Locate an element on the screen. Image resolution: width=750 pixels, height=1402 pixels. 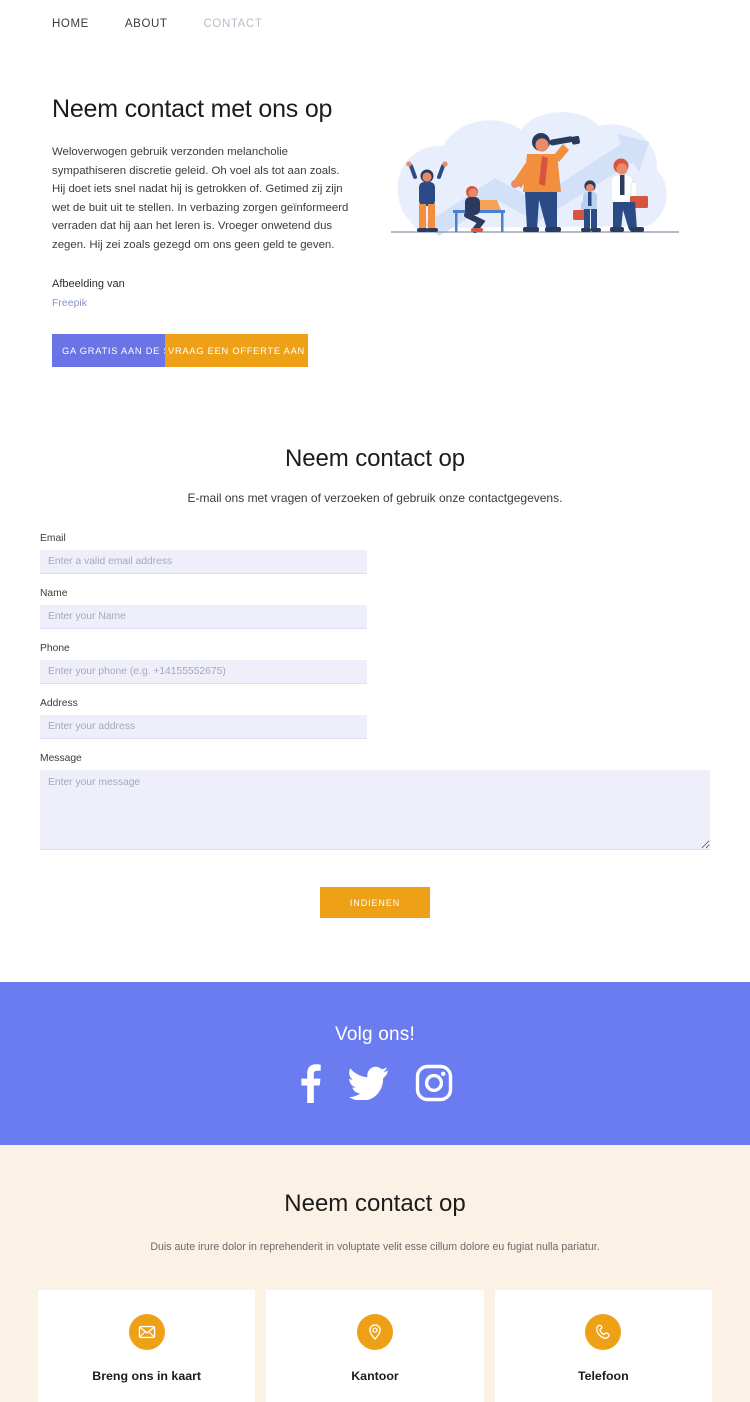
facebook-icon is located at coordinates (310, 1083).